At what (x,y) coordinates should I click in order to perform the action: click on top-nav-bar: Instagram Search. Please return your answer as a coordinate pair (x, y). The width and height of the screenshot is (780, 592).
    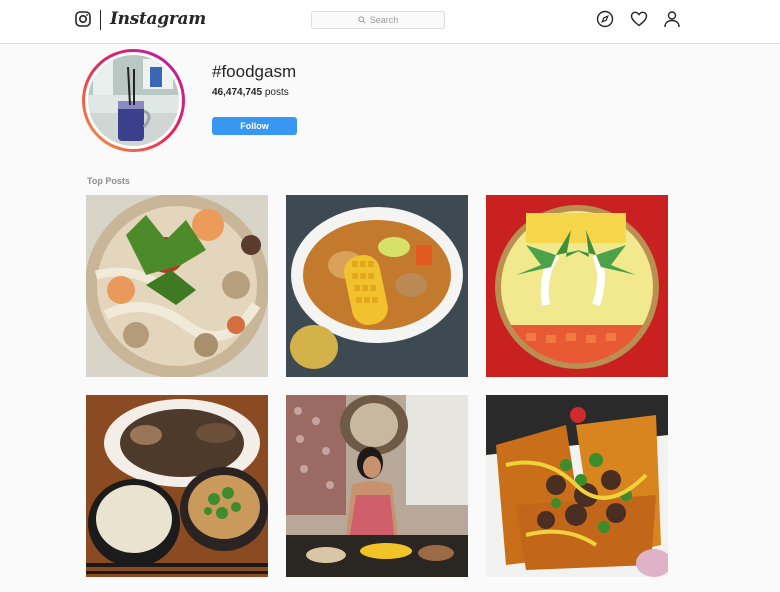
    Looking at the image, I should click on (390, 22).